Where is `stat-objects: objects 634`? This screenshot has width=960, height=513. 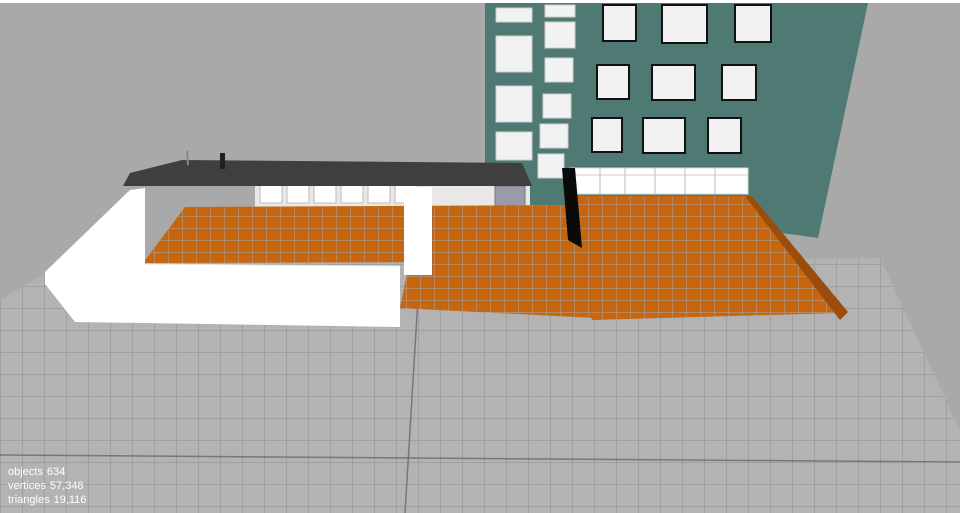
stat-objects: objects 634 is located at coordinates (49, 472).